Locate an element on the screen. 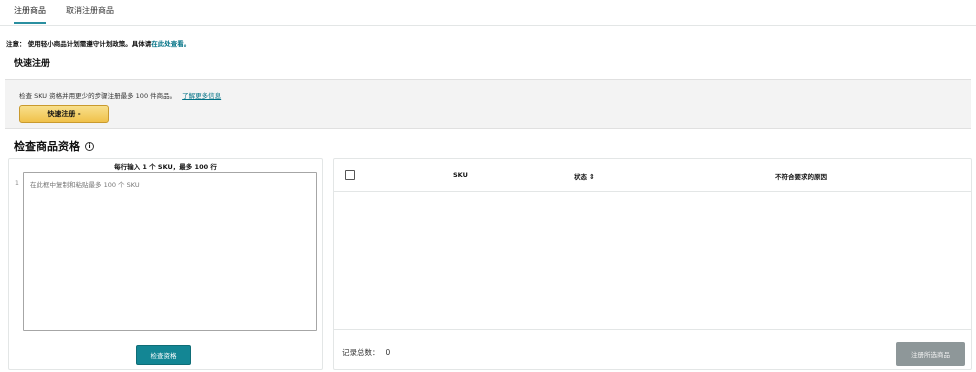  record-count-value: 0 is located at coordinates (388, 352).